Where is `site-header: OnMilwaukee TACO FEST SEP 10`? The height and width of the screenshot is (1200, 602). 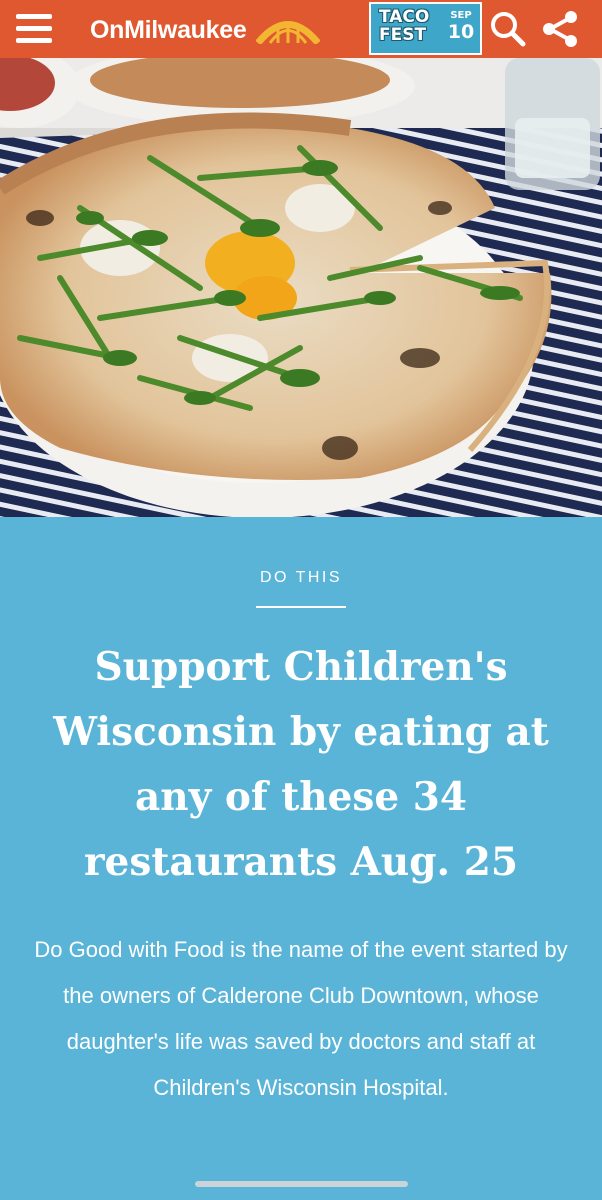
site-header: OnMilwaukee TACO FEST SEP 10 is located at coordinates (301, 29).